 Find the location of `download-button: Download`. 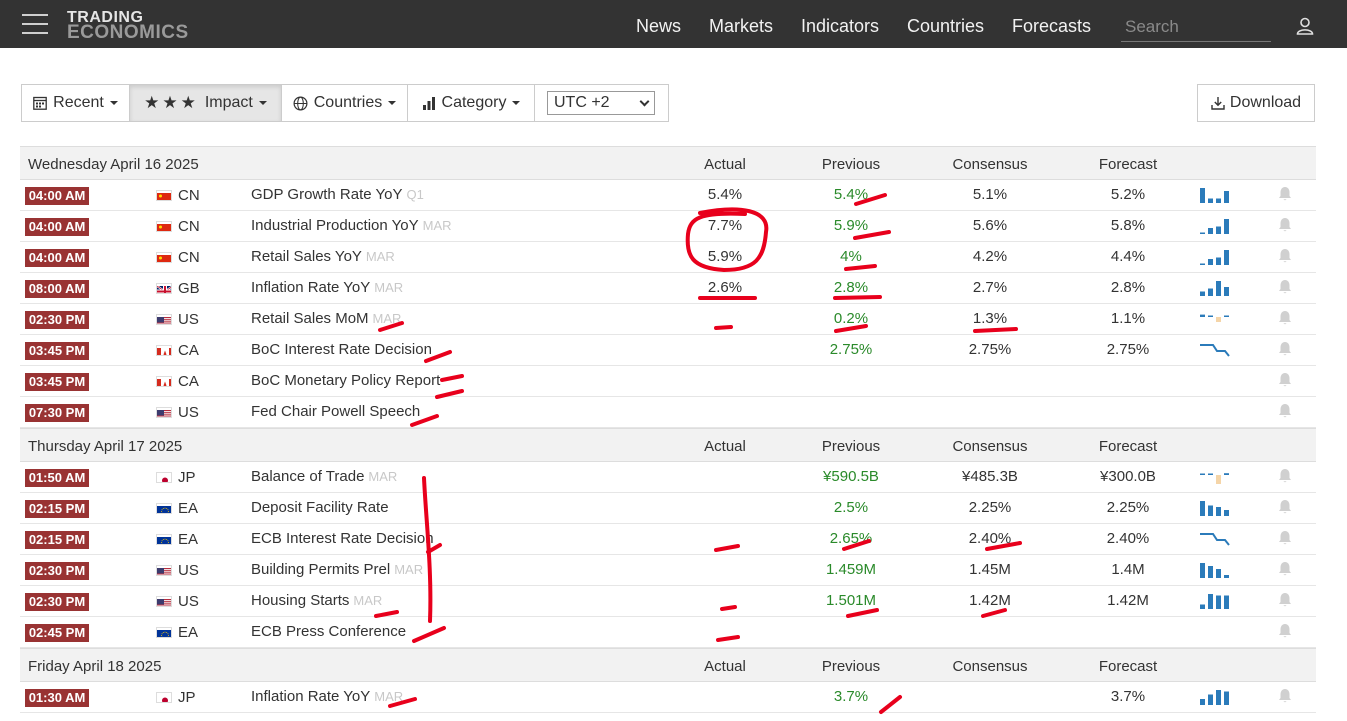

download-button: Download is located at coordinates (1256, 103).